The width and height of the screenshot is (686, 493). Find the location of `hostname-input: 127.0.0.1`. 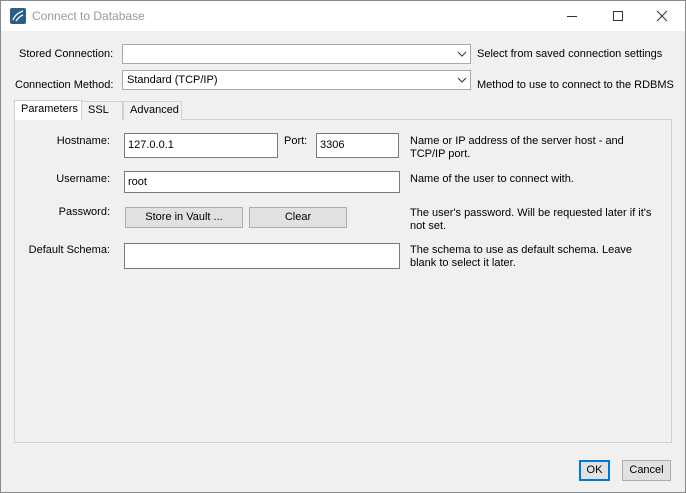

hostname-input: 127.0.0.1 is located at coordinates (201, 145).